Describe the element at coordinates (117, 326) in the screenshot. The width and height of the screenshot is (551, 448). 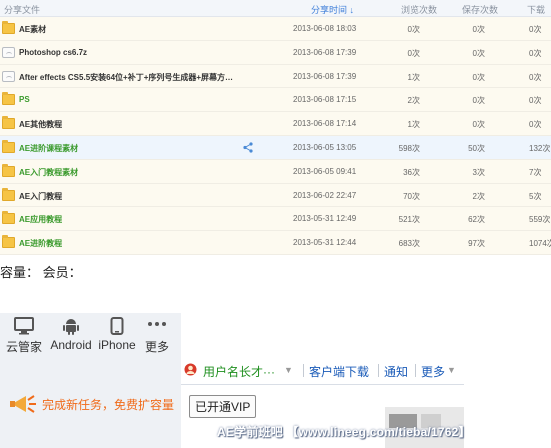
I see `phone-icon` at that location.